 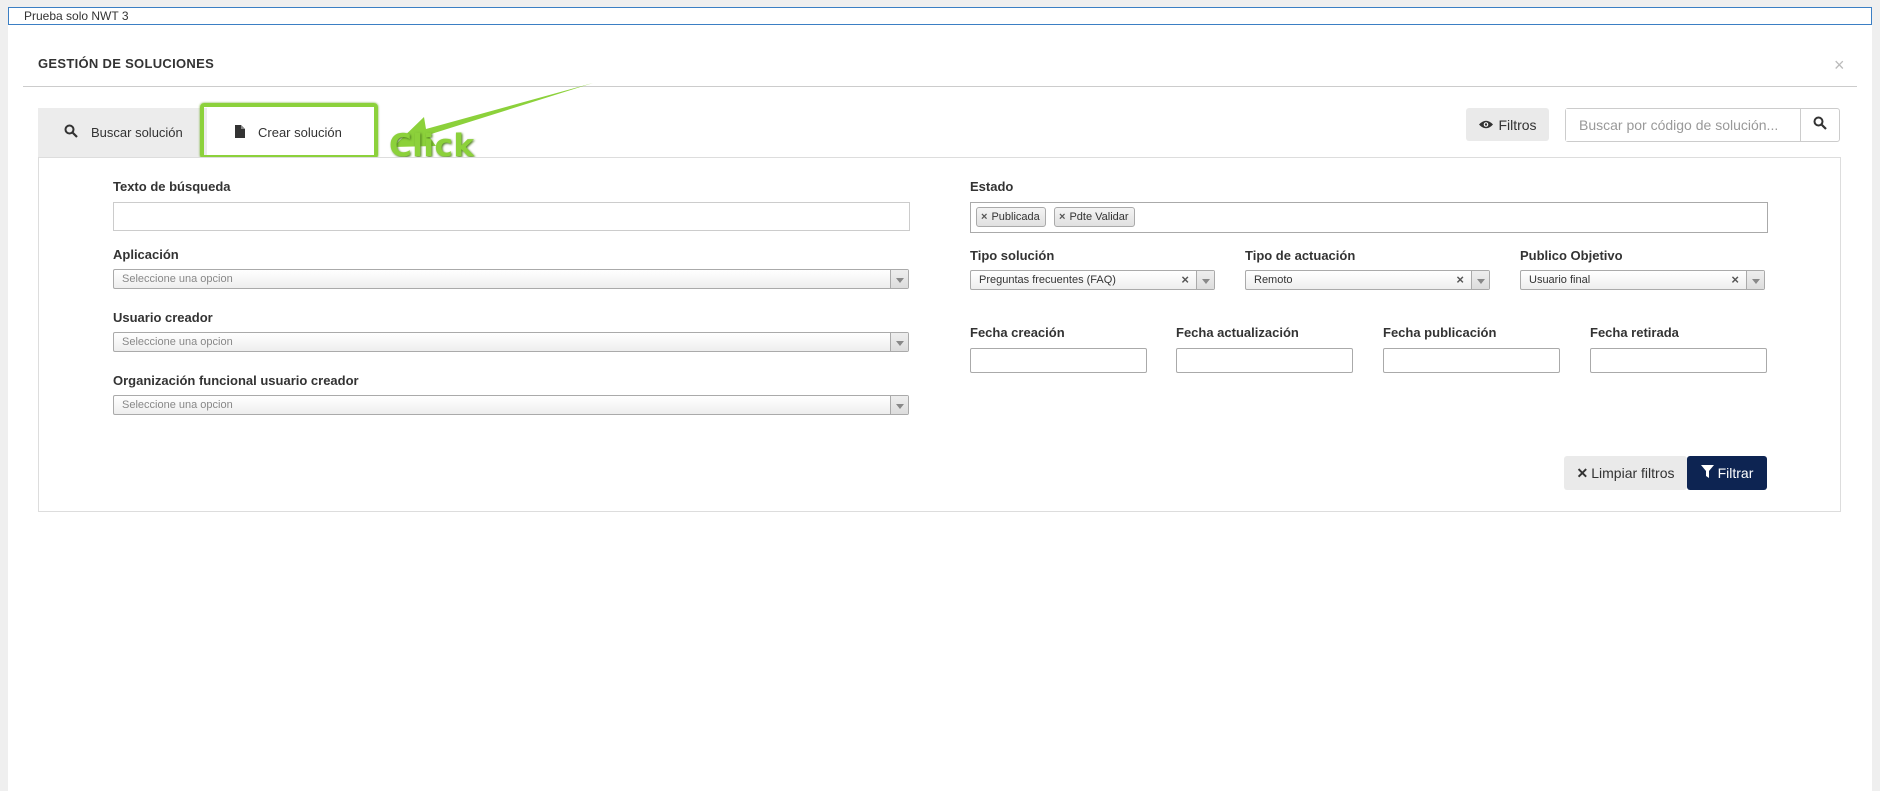 What do you see at coordinates (163, 317) in the screenshot?
I see `usuario-creador-label: Usuario creador` at bounding box center [163, 317].